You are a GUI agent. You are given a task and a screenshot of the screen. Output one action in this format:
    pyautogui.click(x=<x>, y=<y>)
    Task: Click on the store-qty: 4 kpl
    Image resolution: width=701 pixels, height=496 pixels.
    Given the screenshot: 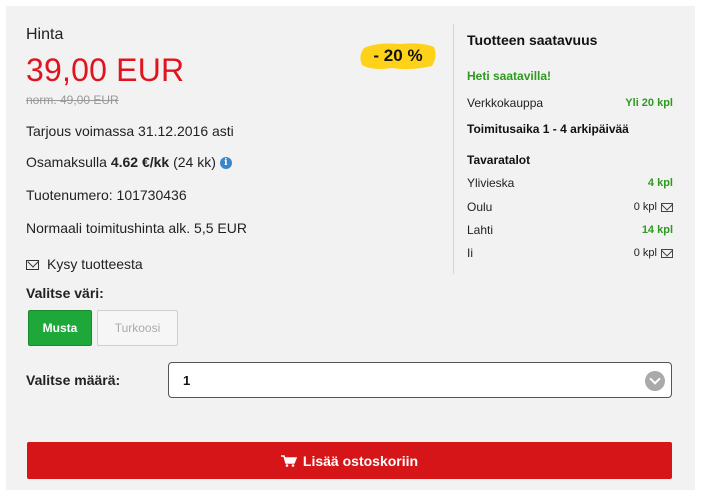 What is the action you would take?
    pyautogui.click(x=660, y=183)
    